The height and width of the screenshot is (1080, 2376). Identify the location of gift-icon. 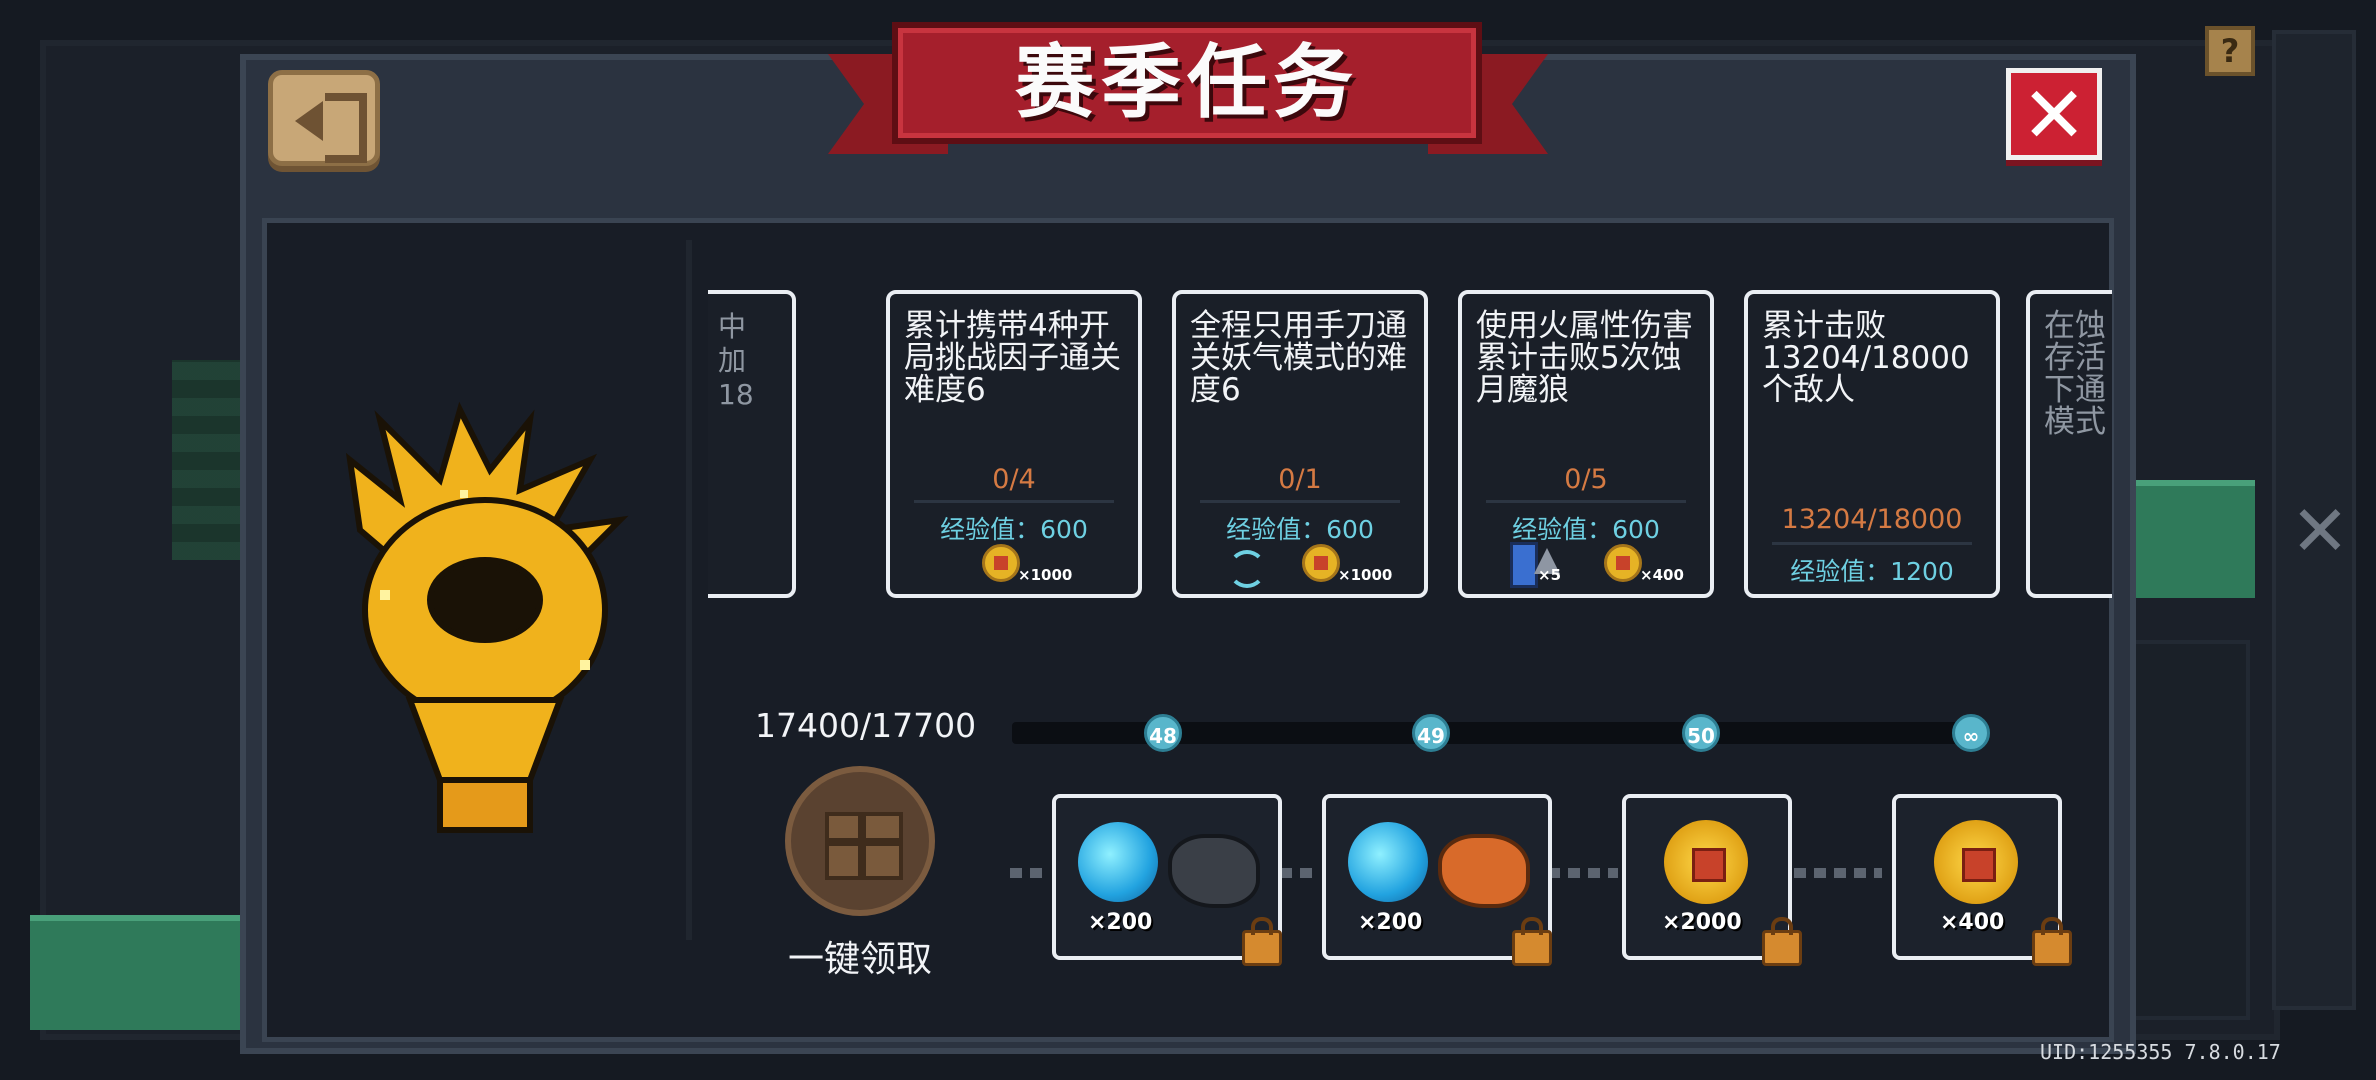
(864, 846).